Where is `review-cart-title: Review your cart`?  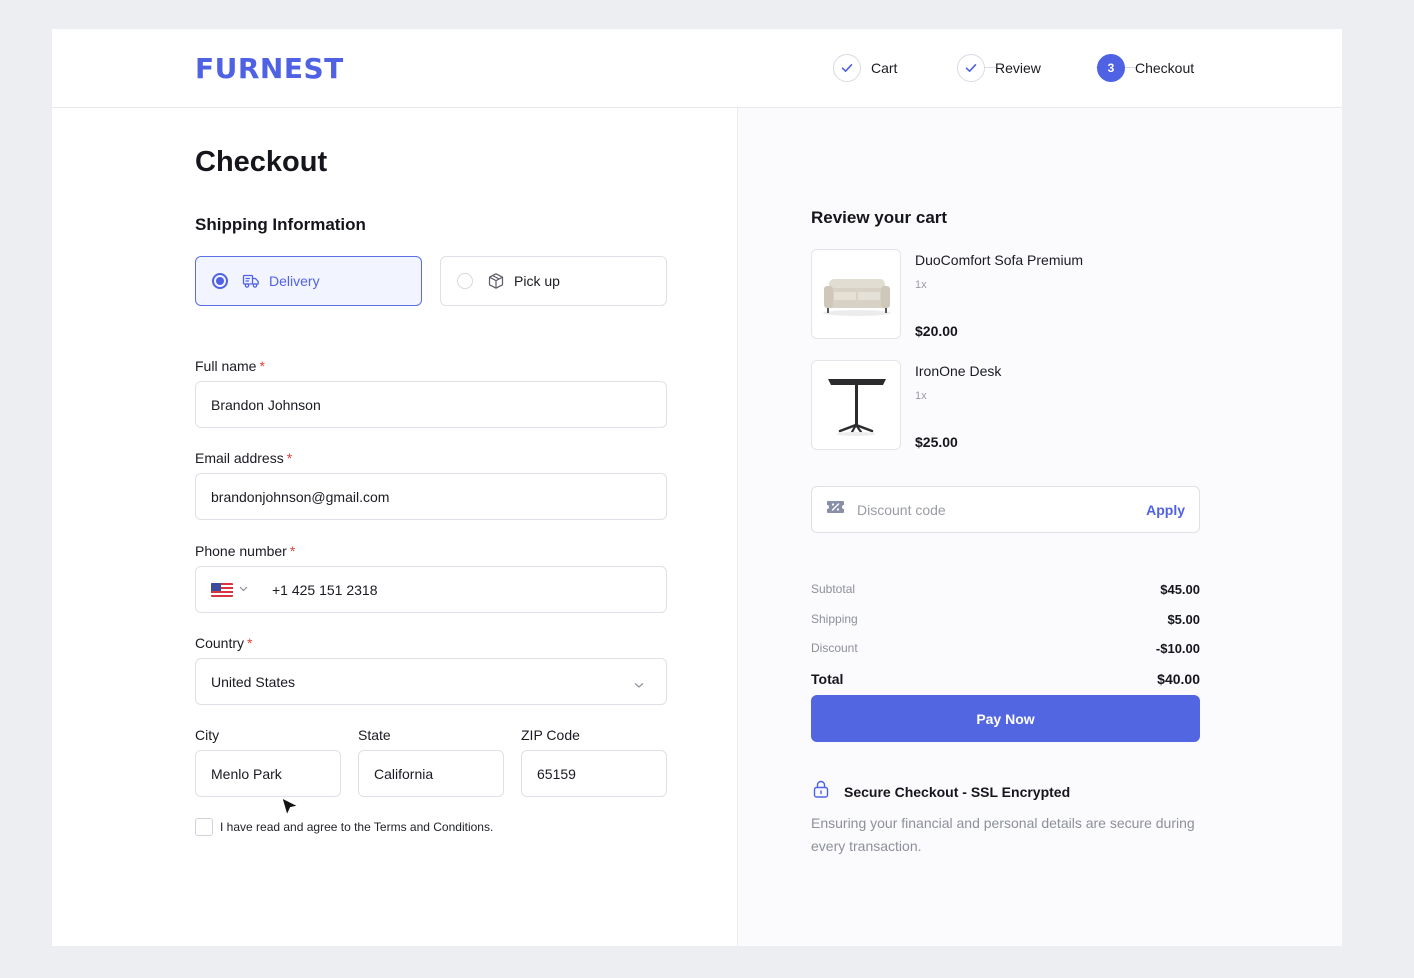 review-cart-title: Review your cart is located at coordinates (879, 217).